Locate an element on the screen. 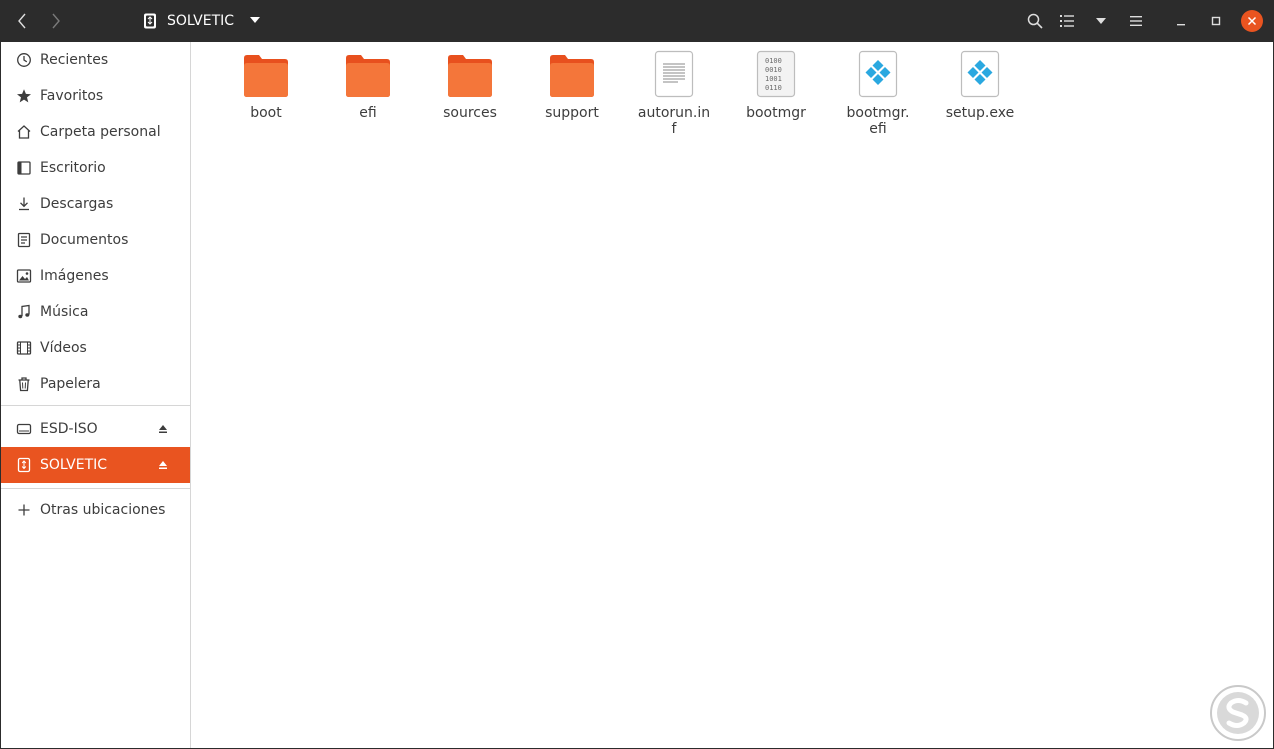  file-item-bootmgr-efi: bootmgr. efi is located at coordinates (878, 98).